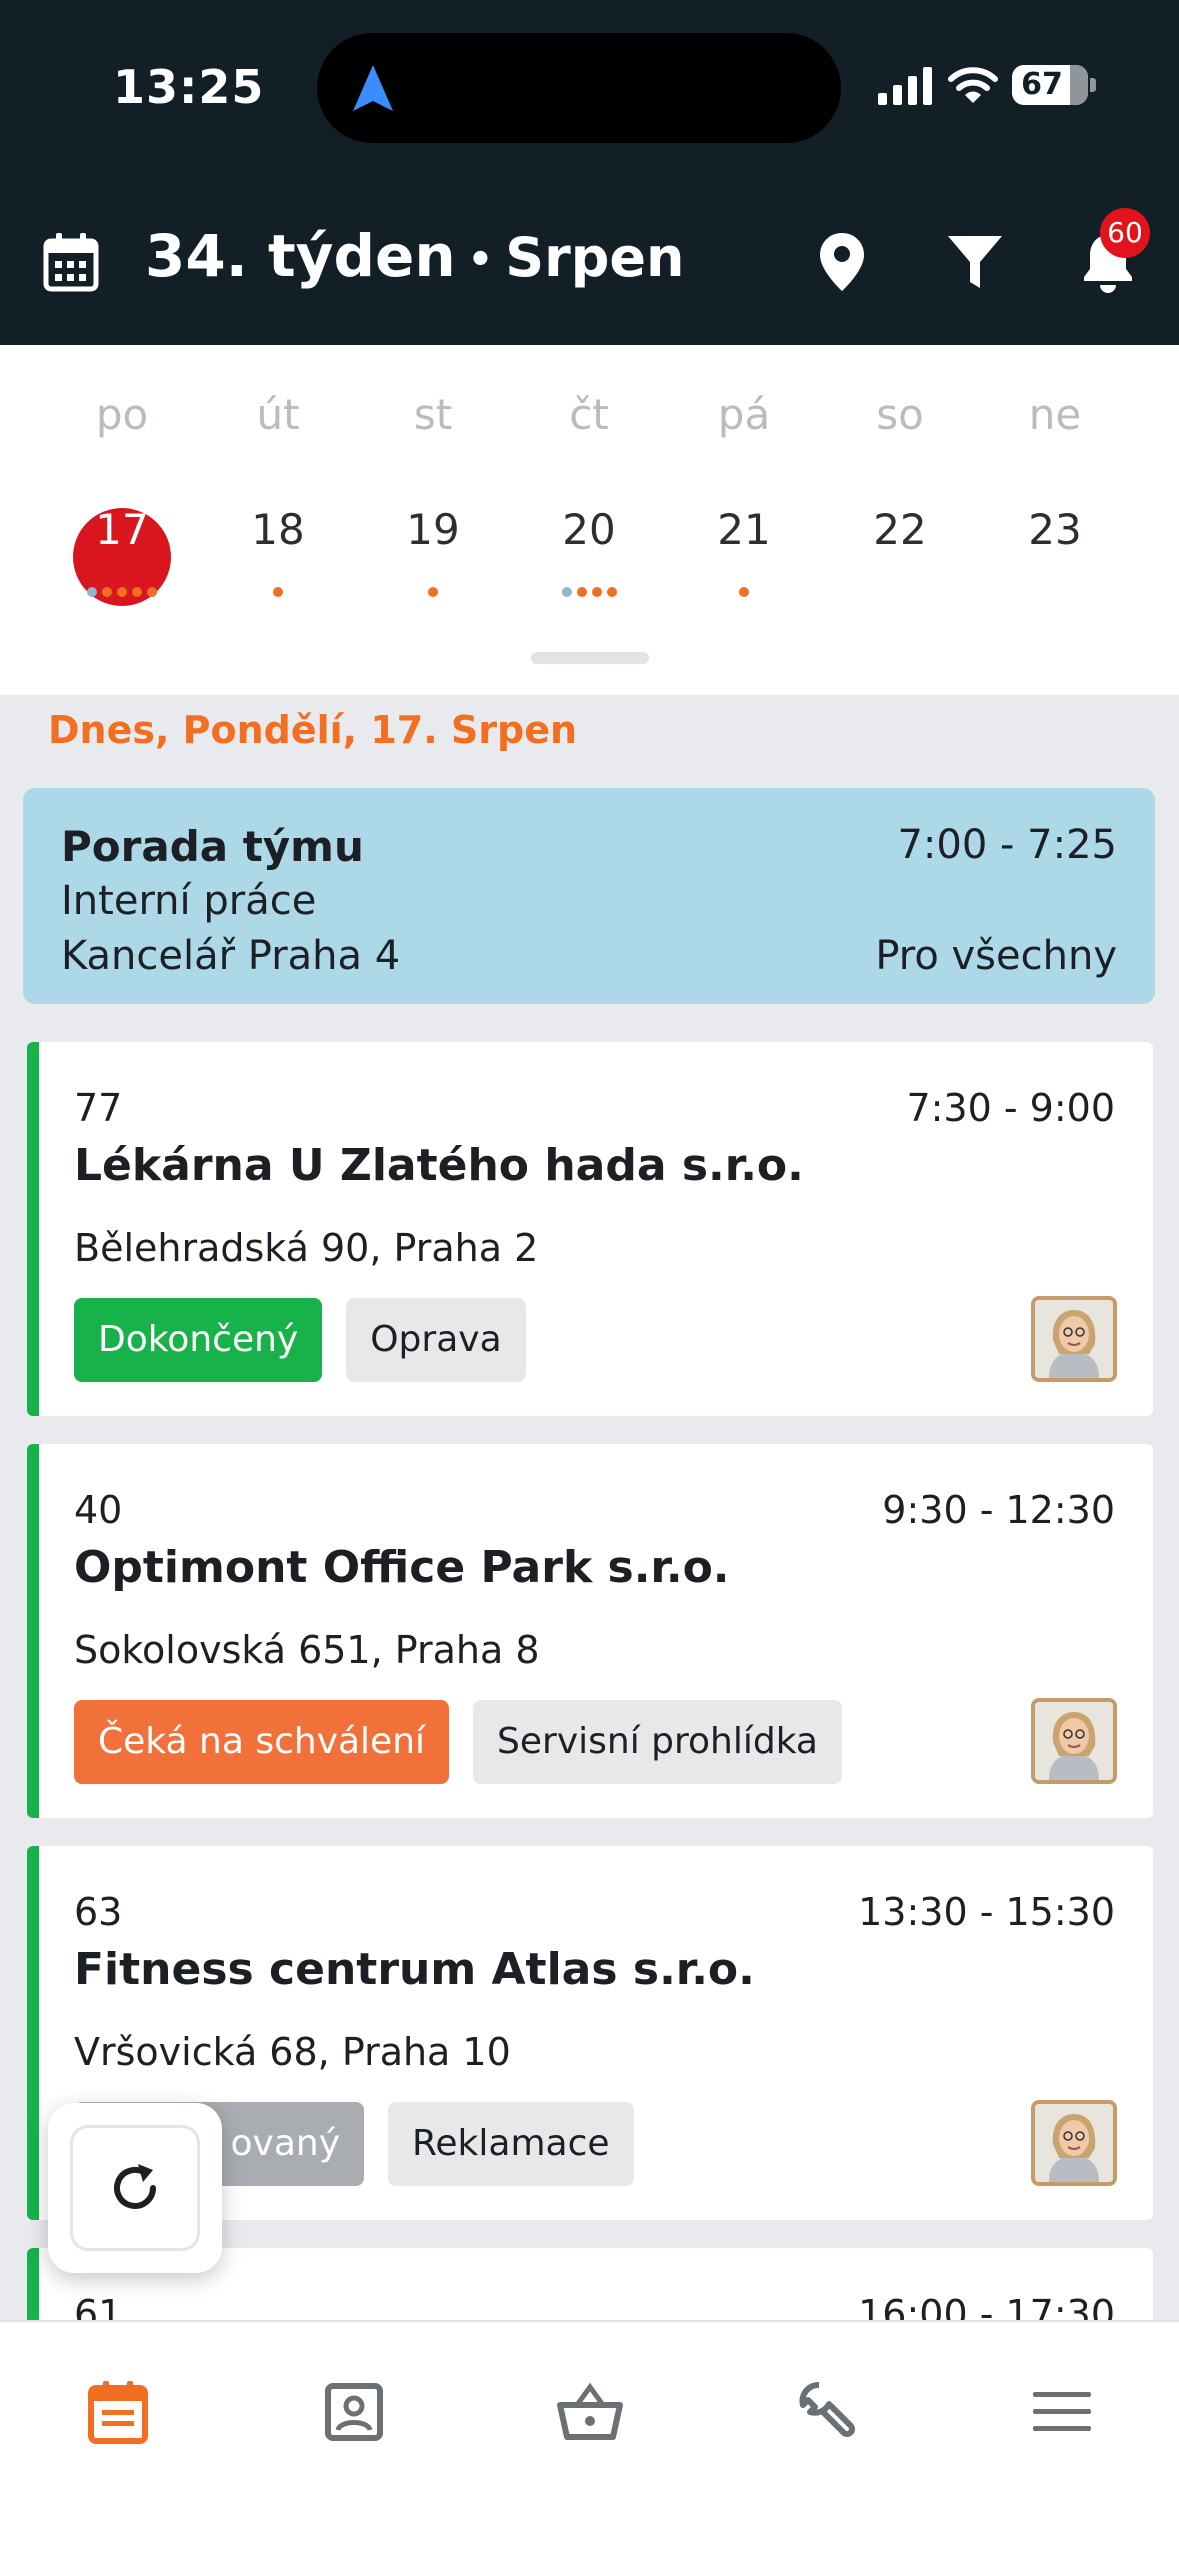 The image size is (1179, 2556). Describe the element at coordinates (998, 1510) in the screenshot. I see `job-time: 9:30 - 12:30` at that location.